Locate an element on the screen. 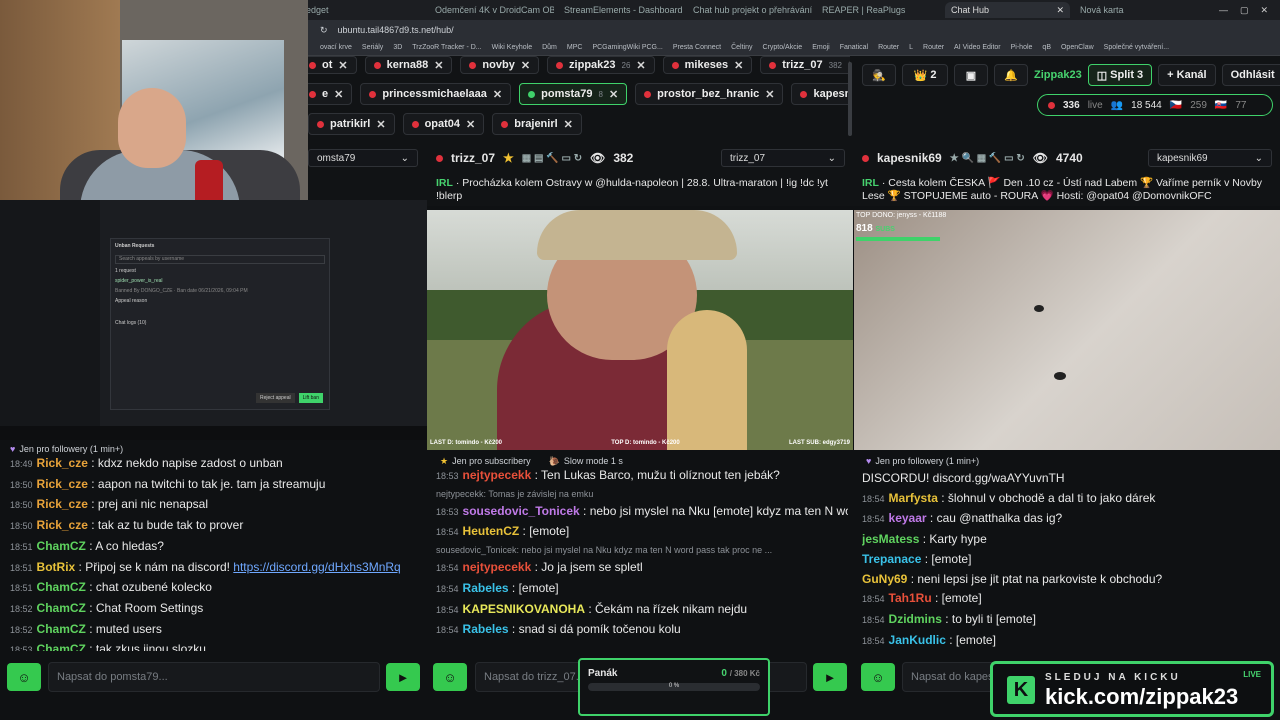 Image resolution: width=1280 pixels, height=720 pixels. star-icon: ★ is located at coordinates (508, 158).